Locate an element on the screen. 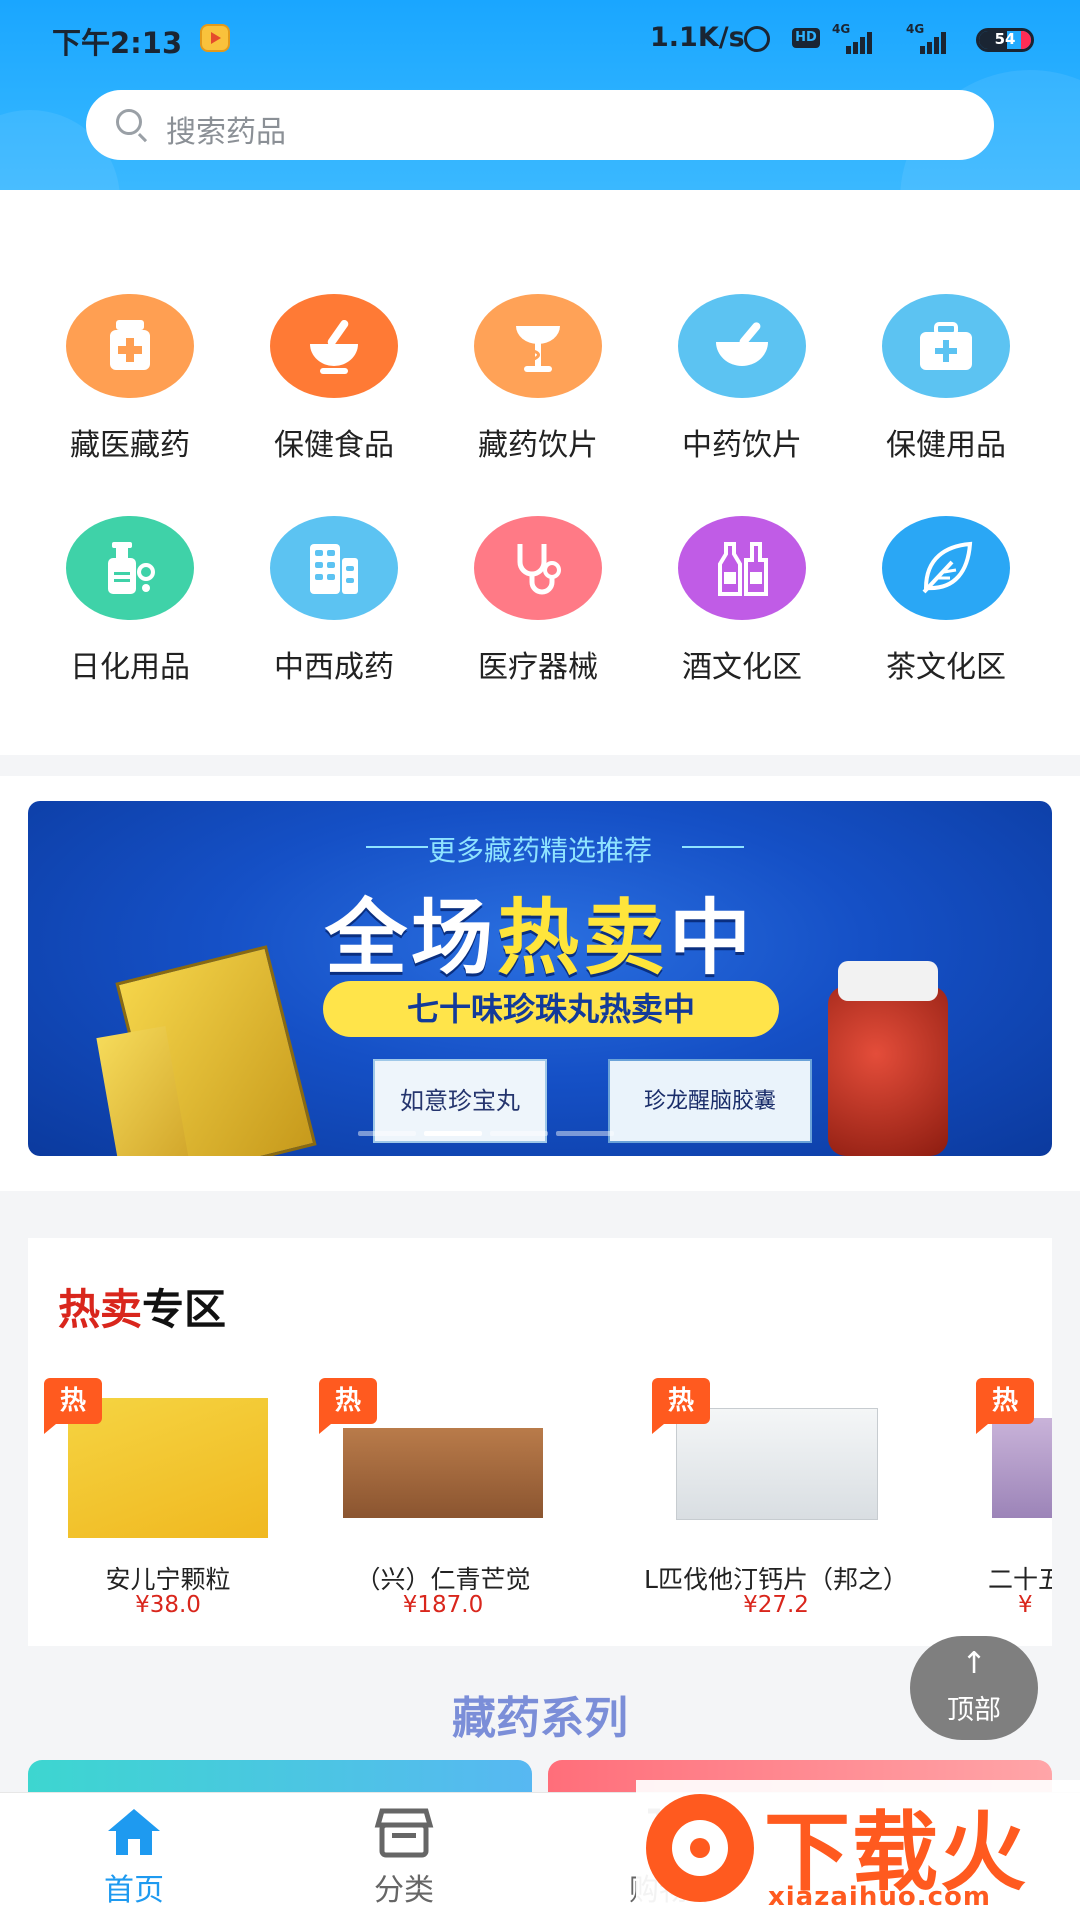 Image resolution: width=1080 pixels, height=1921 pixels. product-price: ¥38.0 is located at coordinates (168, 1605).